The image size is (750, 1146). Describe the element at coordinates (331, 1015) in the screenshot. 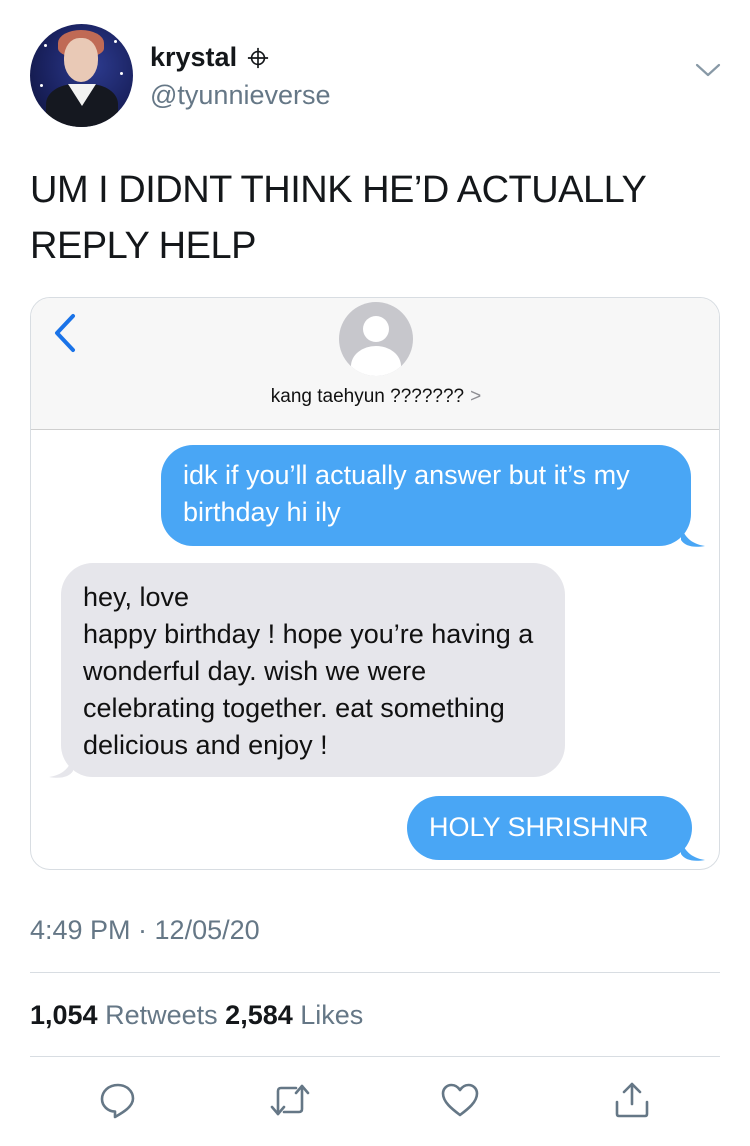

I see `likes-label: Likes` at that location.